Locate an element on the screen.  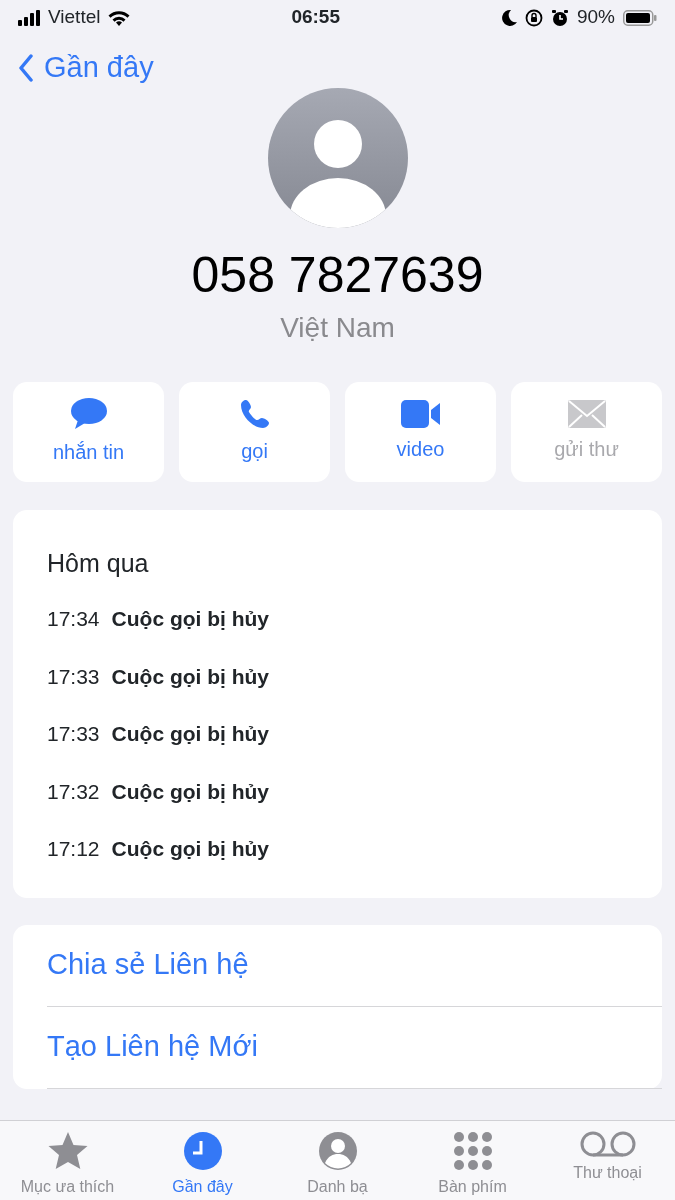
date-heading: Hôm qua is located at coordinates (98, 563).